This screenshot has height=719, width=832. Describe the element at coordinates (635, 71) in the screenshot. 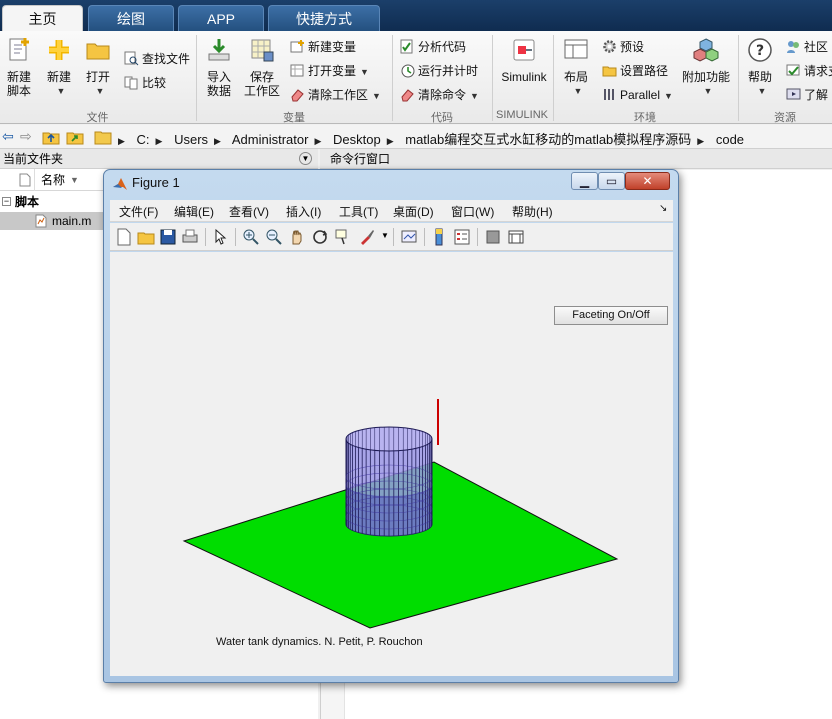

I see `set-path-button: 设置路径` at that location.